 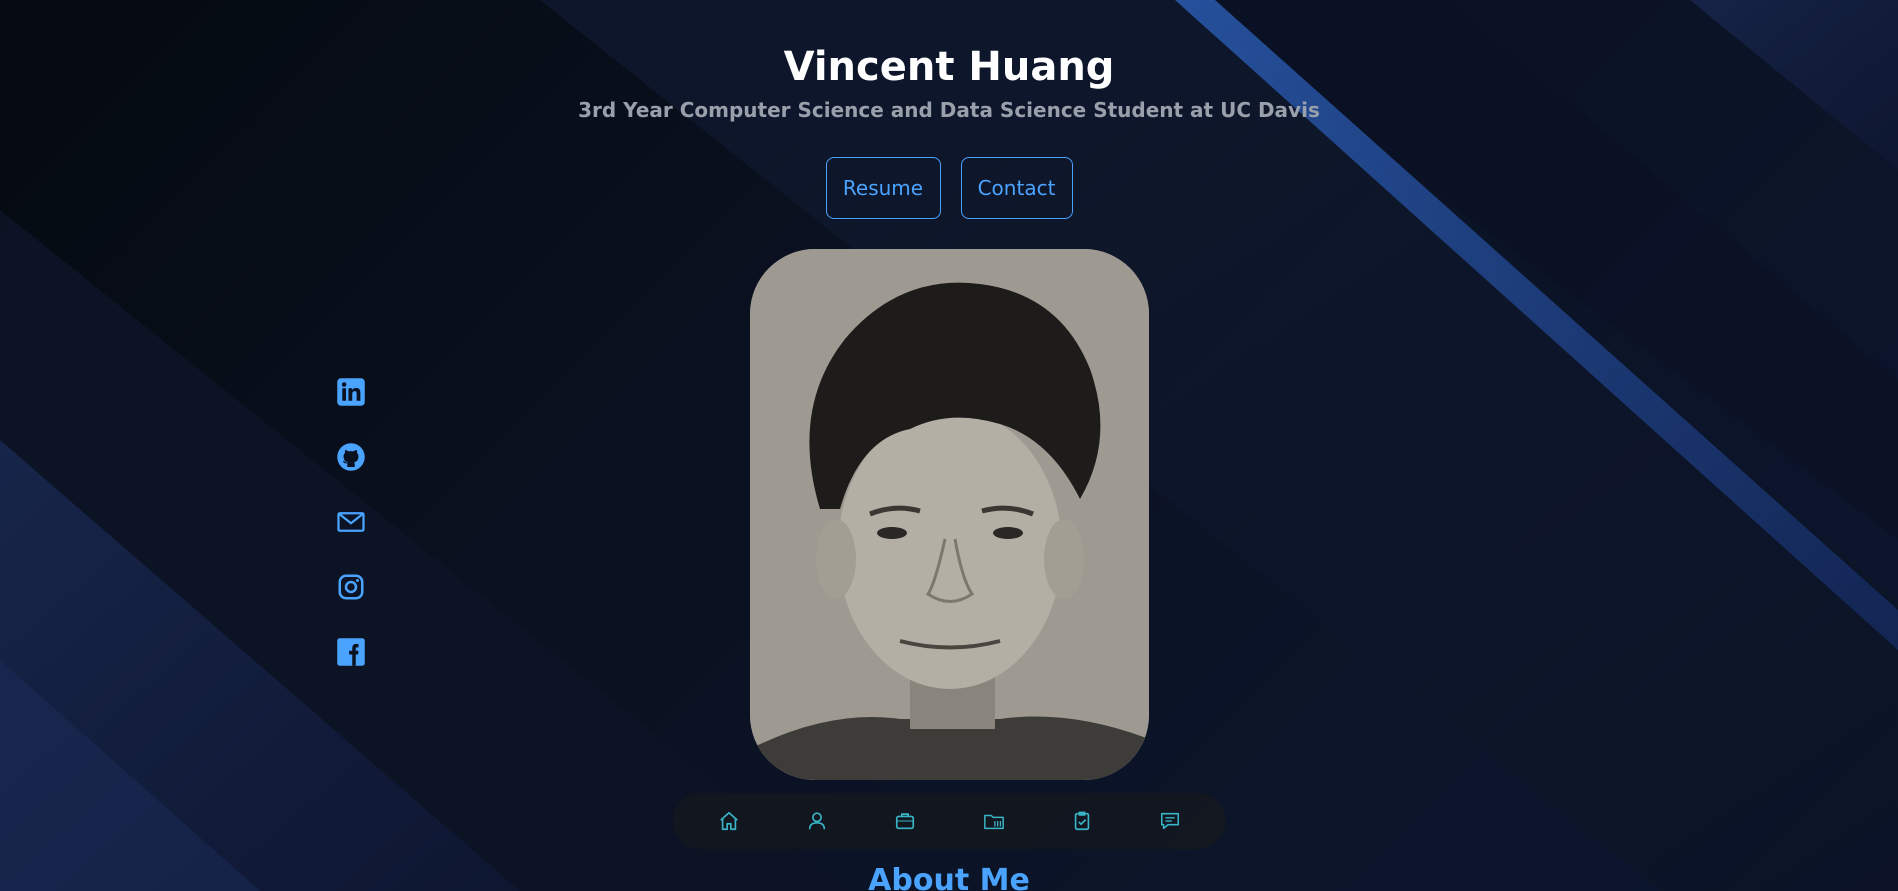 I want to click on mail-icon, so click(x=351, y=522).